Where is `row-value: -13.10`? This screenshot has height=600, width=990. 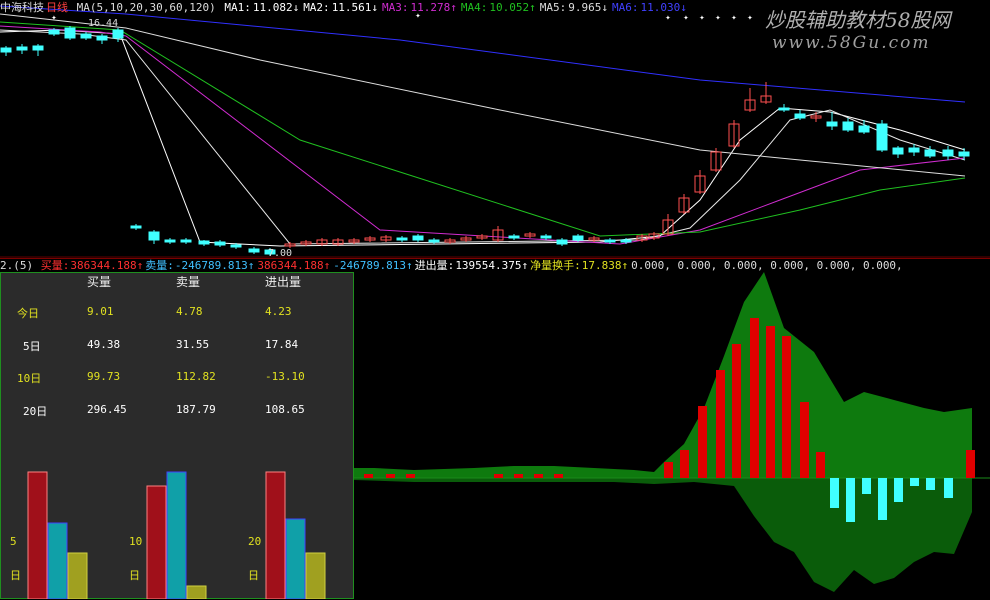 row-value: -13.10 is located at coordinates (285, 376).